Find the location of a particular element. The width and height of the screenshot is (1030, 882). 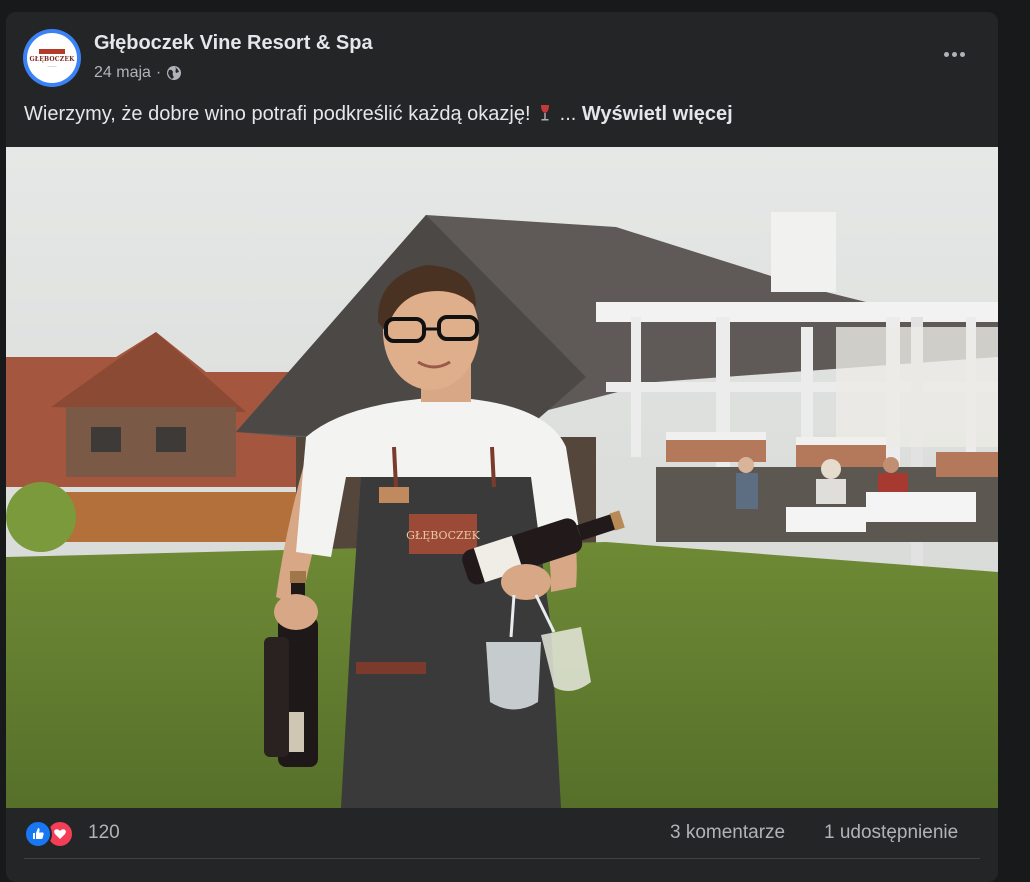

logo-mark is located at coordinates (52, 51).